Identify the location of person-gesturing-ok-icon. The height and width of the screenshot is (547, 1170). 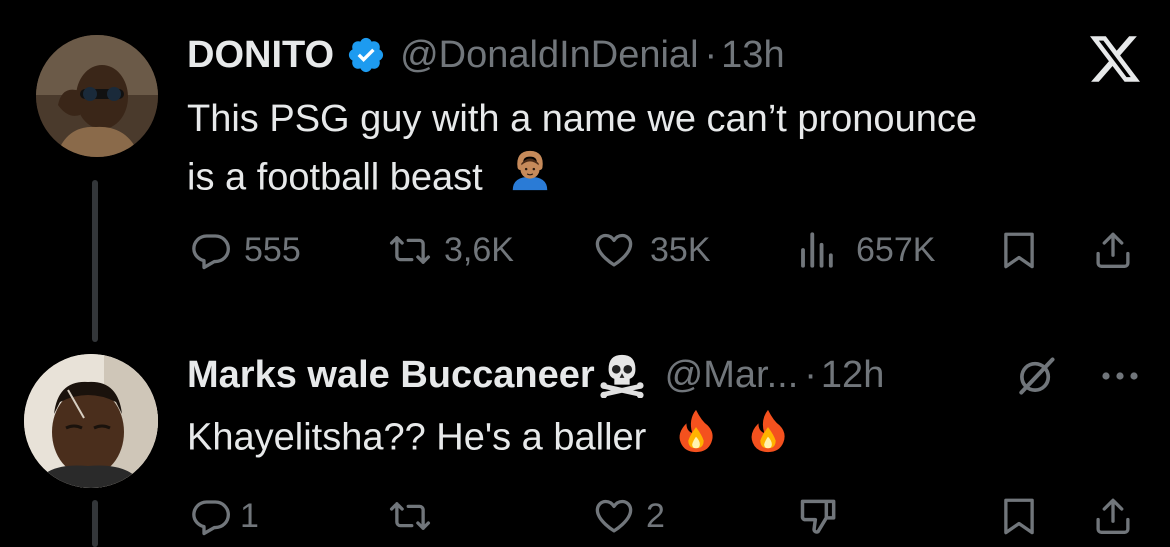
(530, 170).